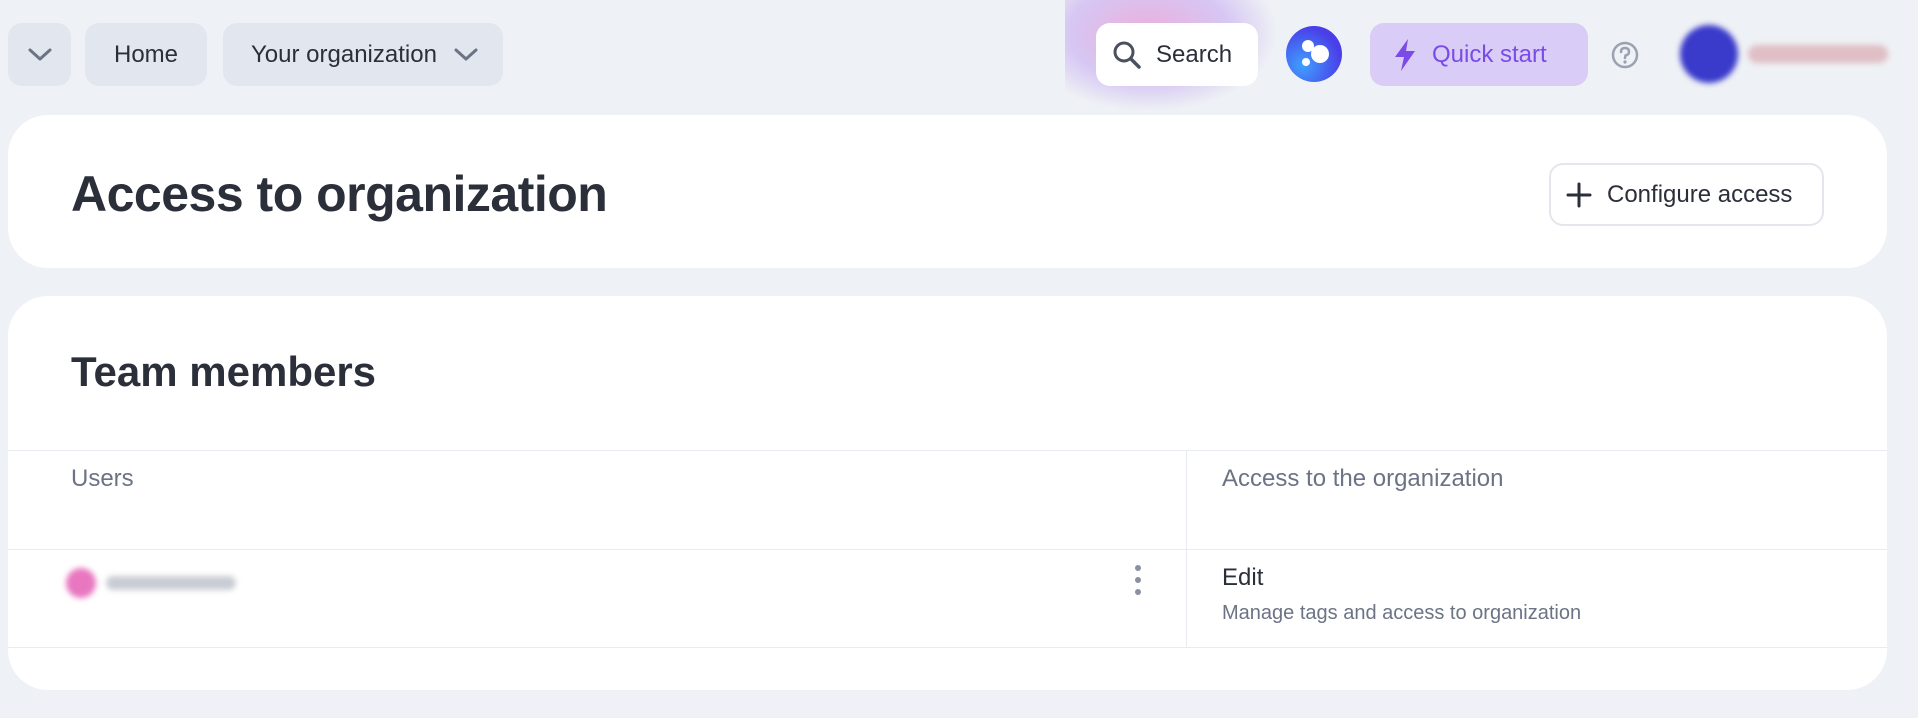  Describe the element at coordinates (1489, 54) in the screenshot. I see `quick-start-label: Quick start` at that location.